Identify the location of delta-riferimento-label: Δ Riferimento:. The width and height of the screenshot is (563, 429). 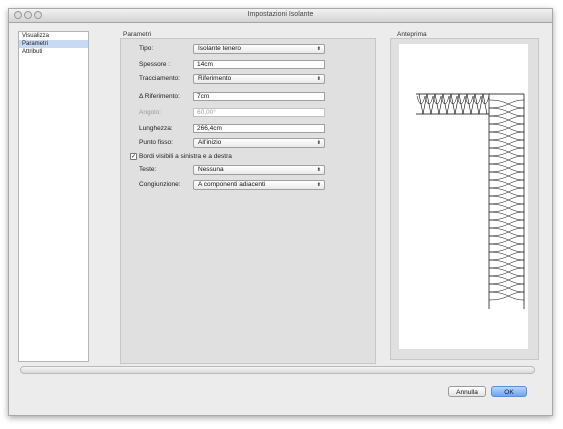
(159, 96).